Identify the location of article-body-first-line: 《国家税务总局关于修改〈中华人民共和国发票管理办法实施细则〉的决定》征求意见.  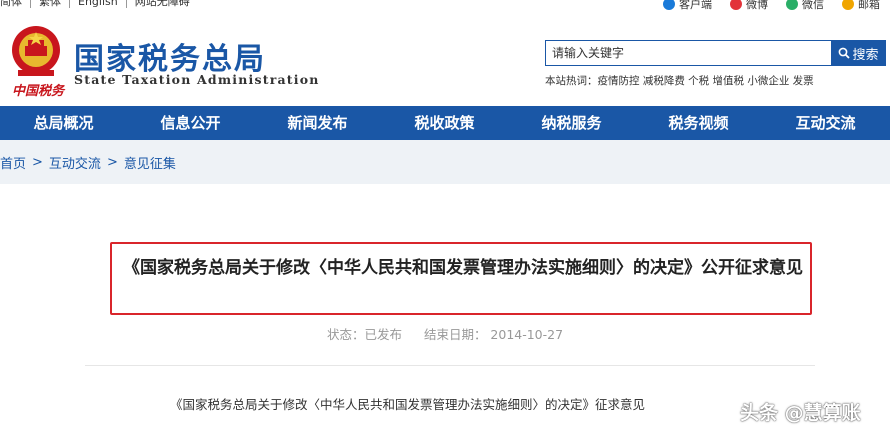
(408, 404).